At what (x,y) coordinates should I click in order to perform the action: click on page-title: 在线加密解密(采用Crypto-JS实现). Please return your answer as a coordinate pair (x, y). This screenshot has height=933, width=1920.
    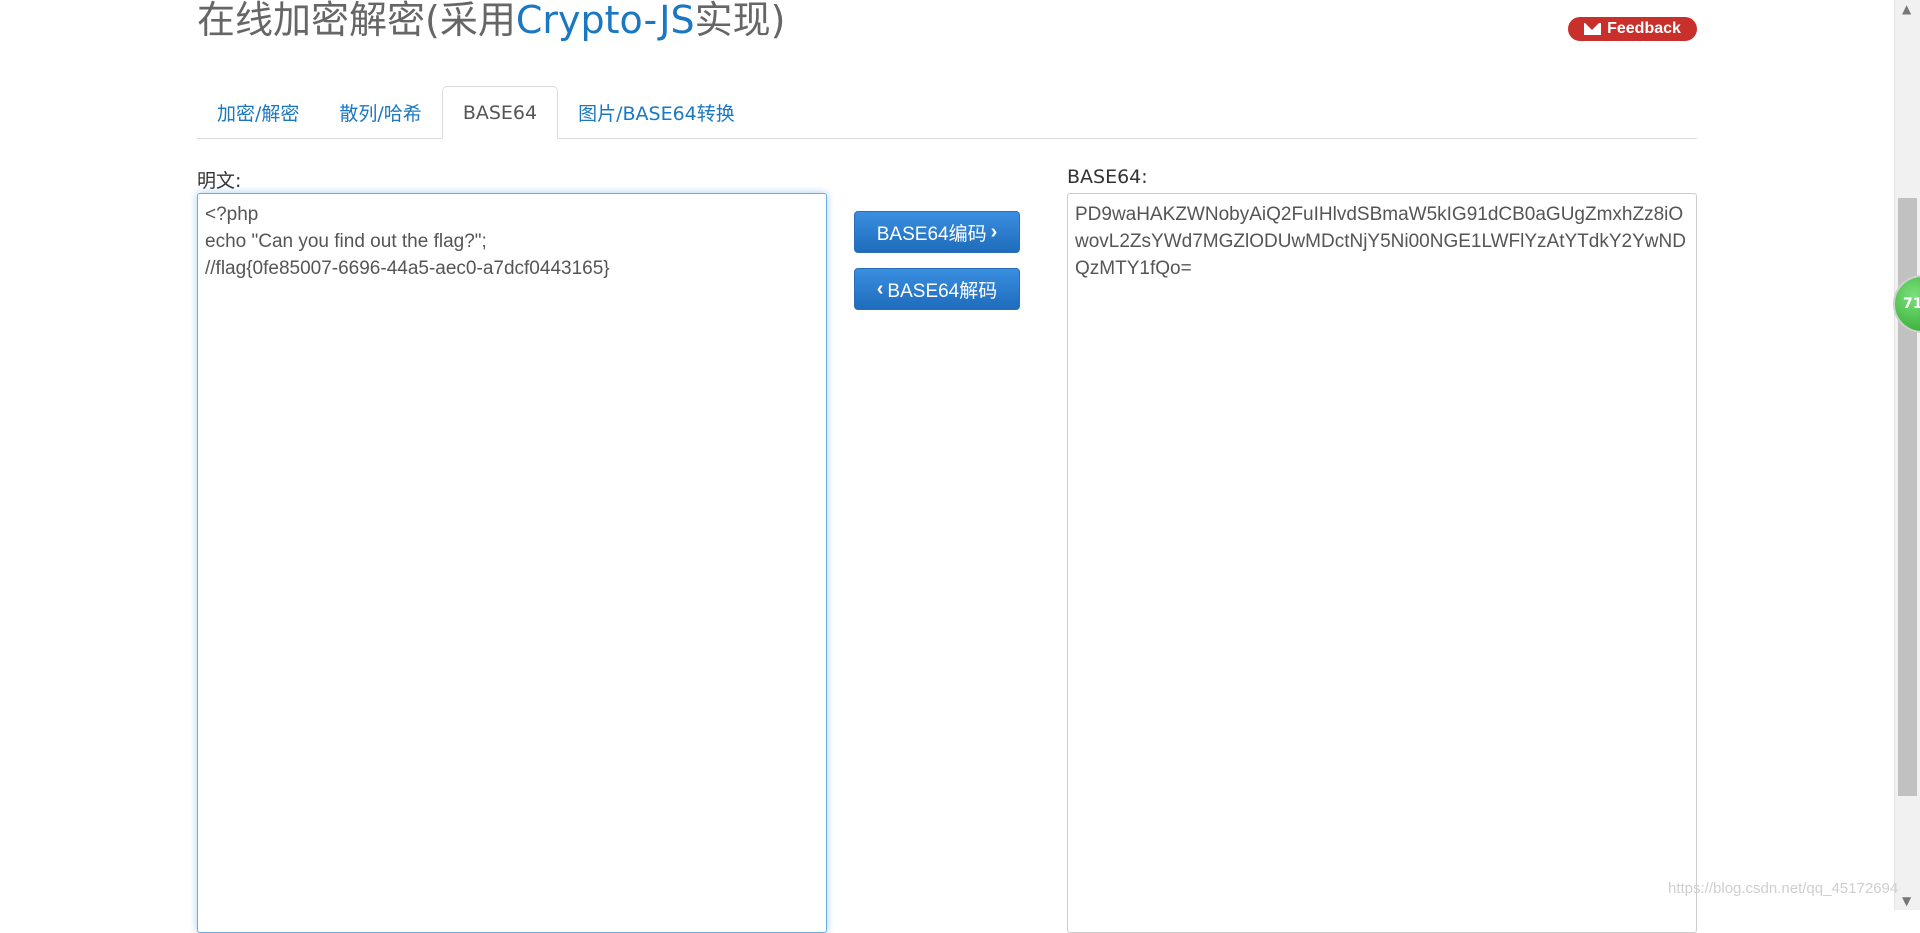
    Looking at the image, I should click on (491, 22).